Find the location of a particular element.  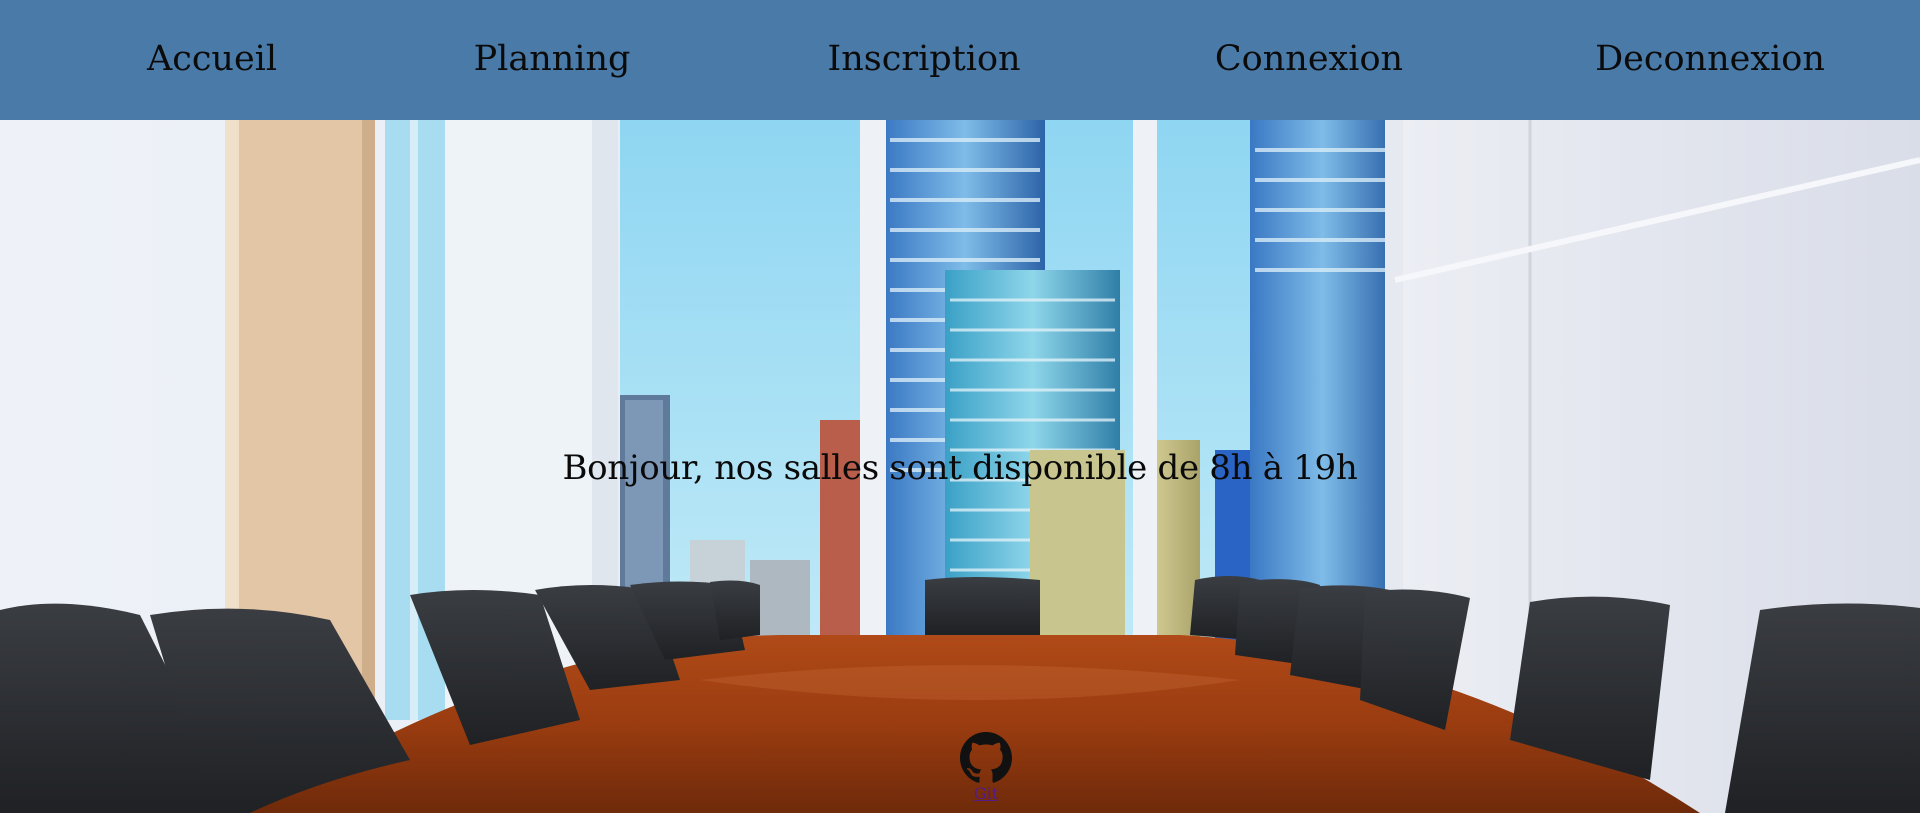

nav-link-connexion: Connexion is located at coordinates (1309, 60).